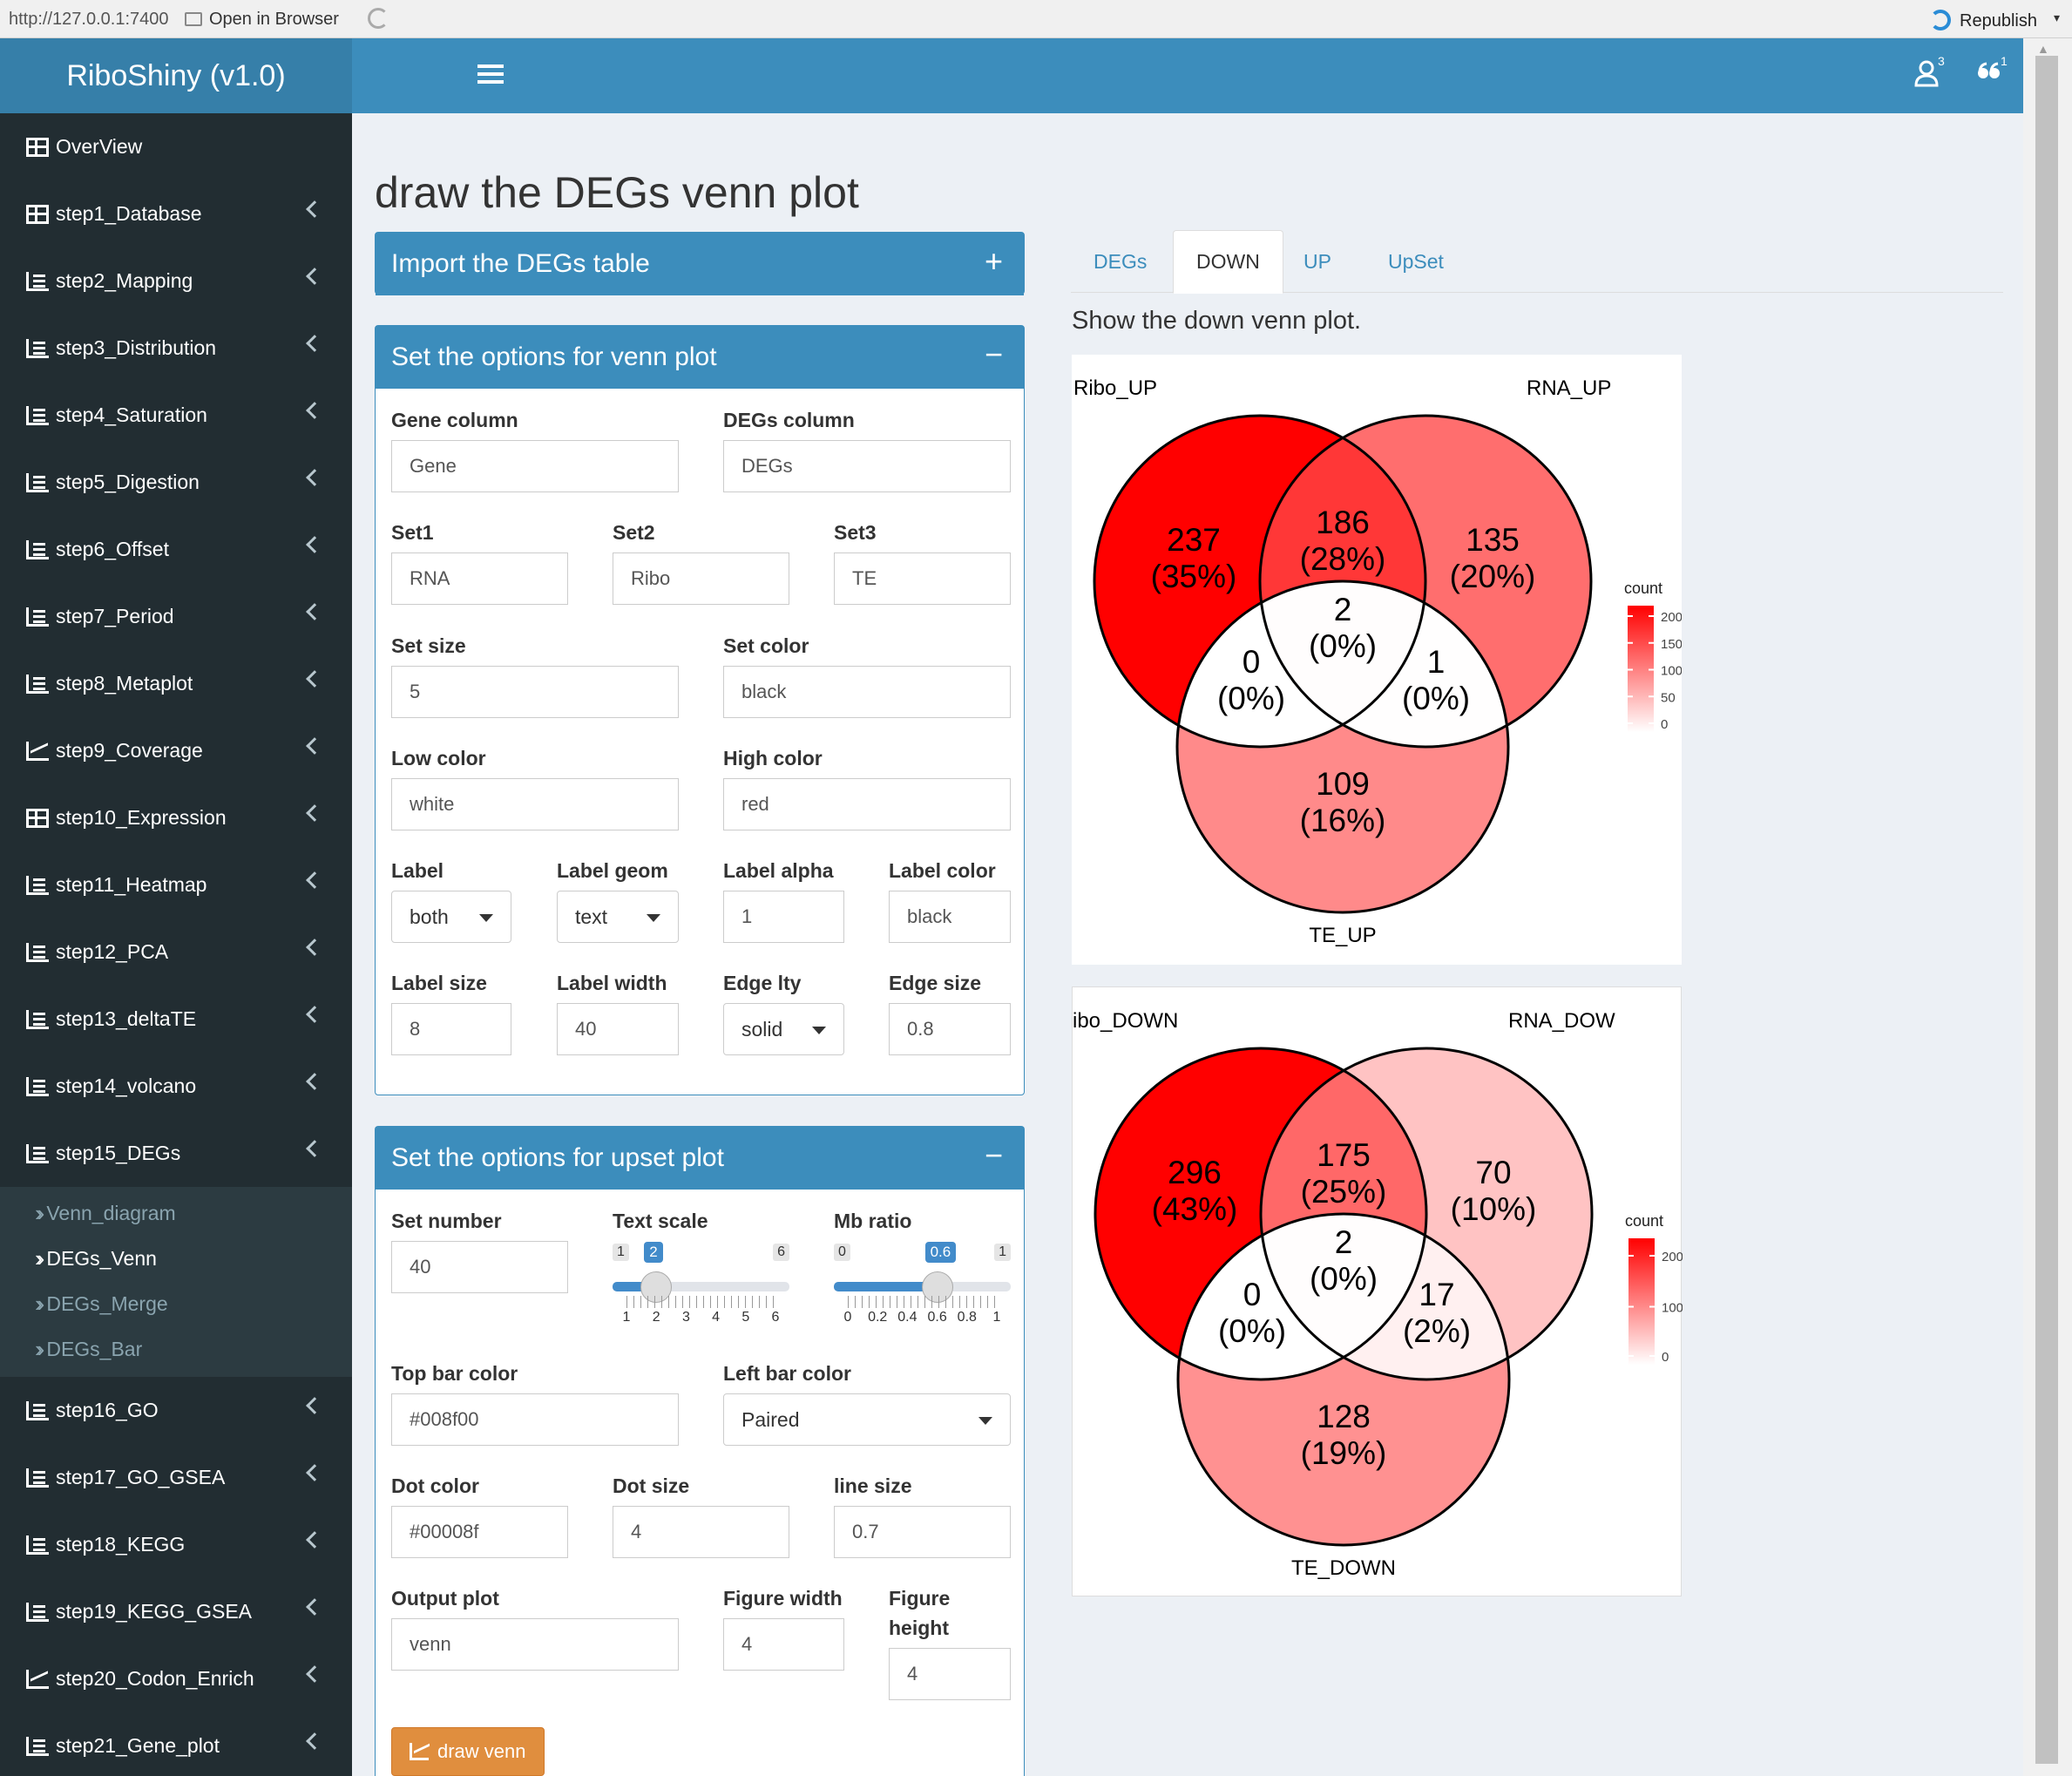 Image resolution: width=2072 pixels, height=1776 pixels. I want to click on set-size-input: 5, so click(535, 692).